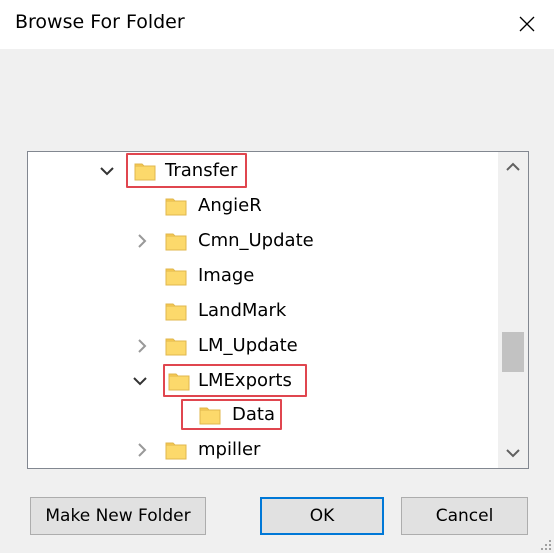 The height and width of the screenshot is (553, 554). I want to click on tree-item-cmn-update: Cmn_Update, so click(264, 241).